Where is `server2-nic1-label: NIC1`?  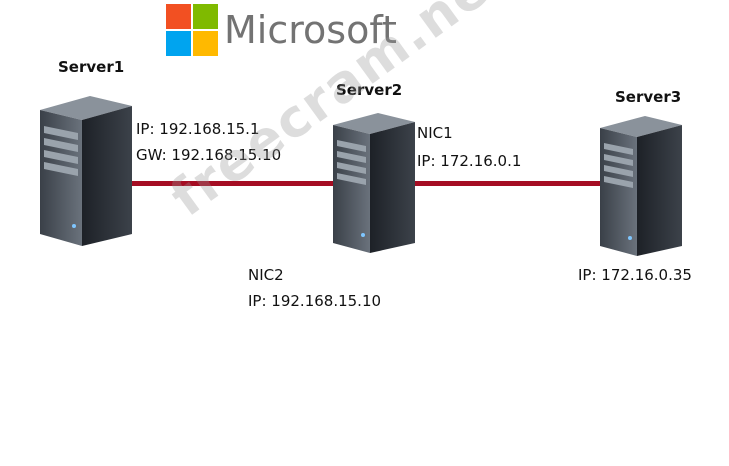
server2-nic1-label: NIC1 is located at coordinates (435, 133).